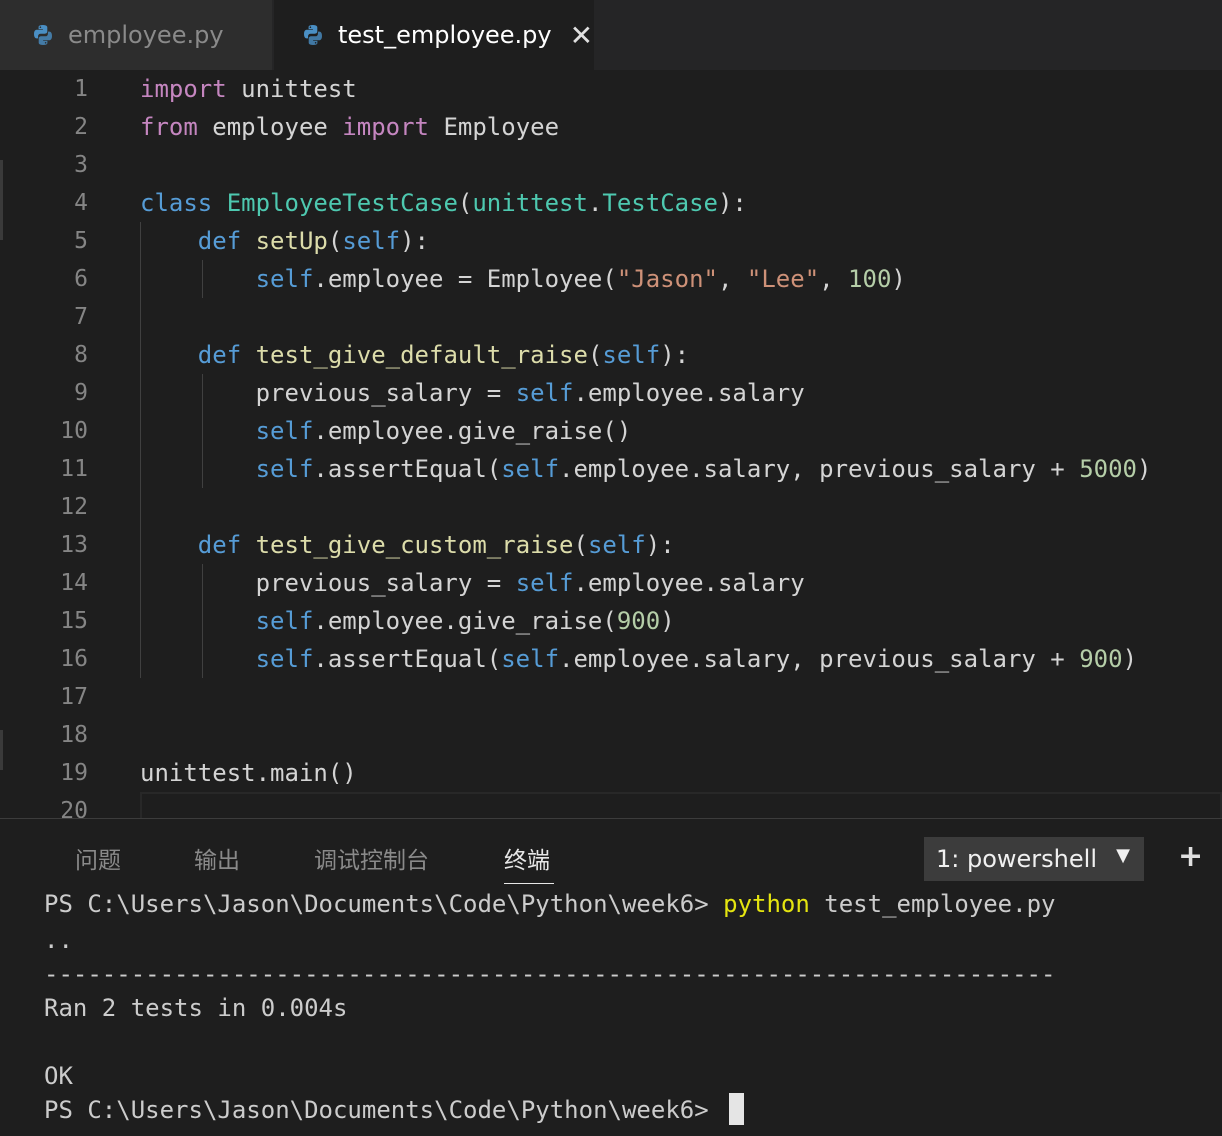 Image resolution: width=1222 pixels, height=1136 pixels. What do you see at coordinates (81, 165) in the screenshot?
I see `line-number: 3` at bounding box center [81, 165].